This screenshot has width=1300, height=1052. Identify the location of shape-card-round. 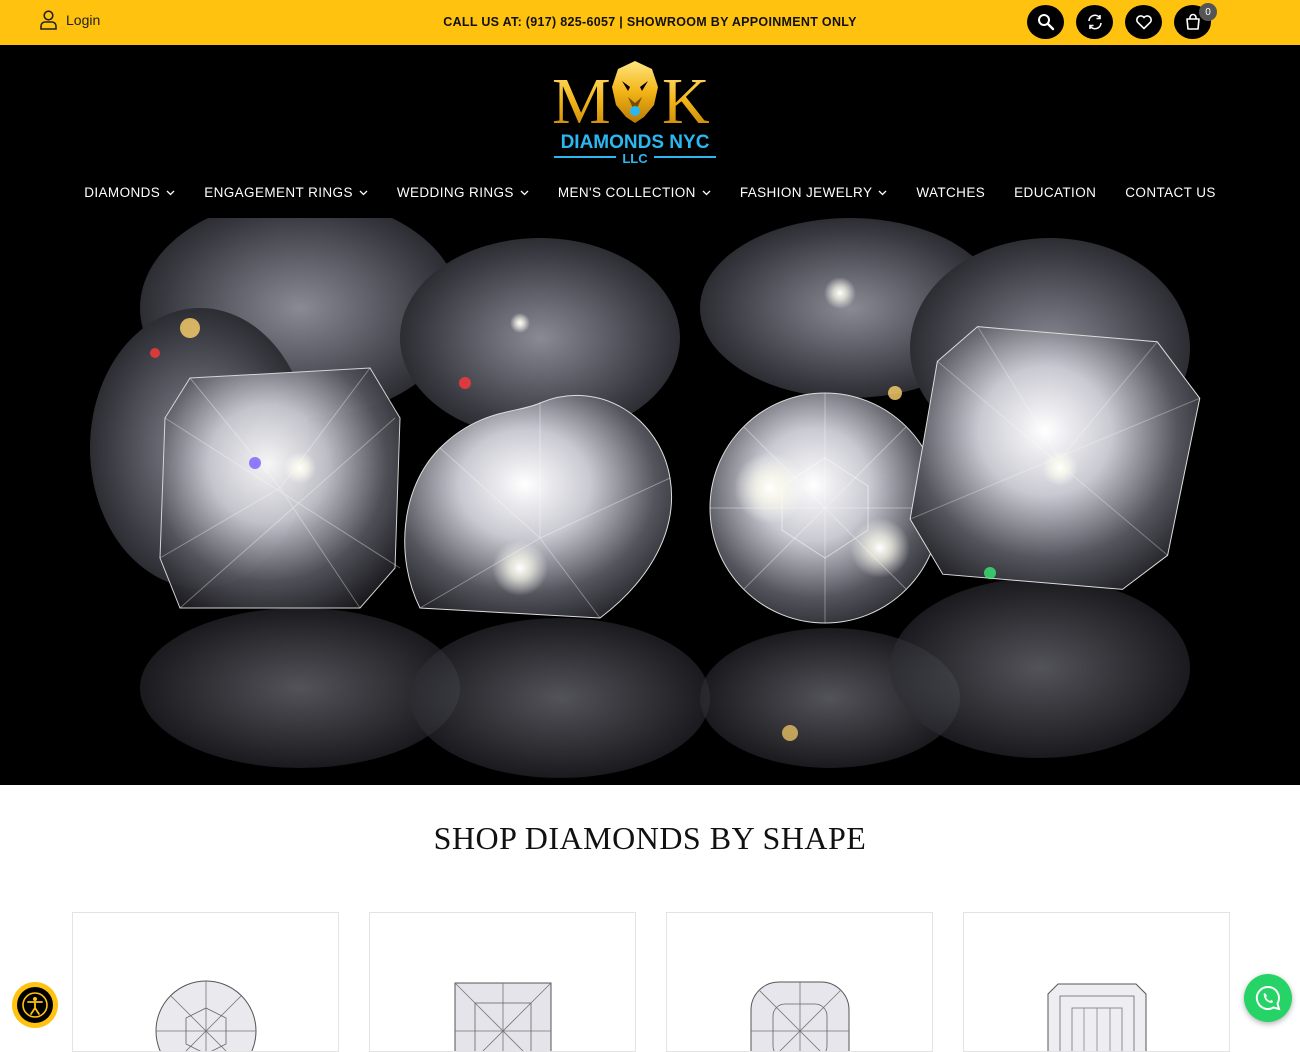
(205, 982).